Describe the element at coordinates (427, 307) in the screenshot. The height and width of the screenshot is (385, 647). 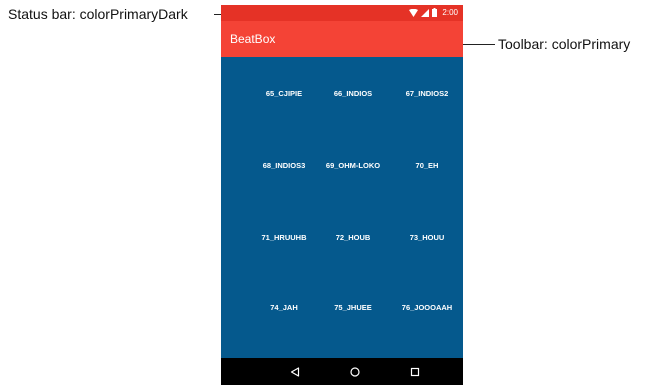
I see `sound-button: 76_JOOOAAH` at that location.